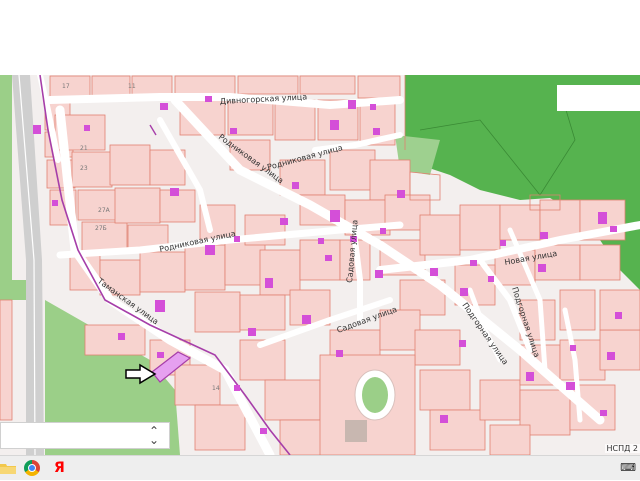  What do you see at coordinates (375, 395) in the screenshot?
I see `stadium-field` at bounding box center [375, 395].